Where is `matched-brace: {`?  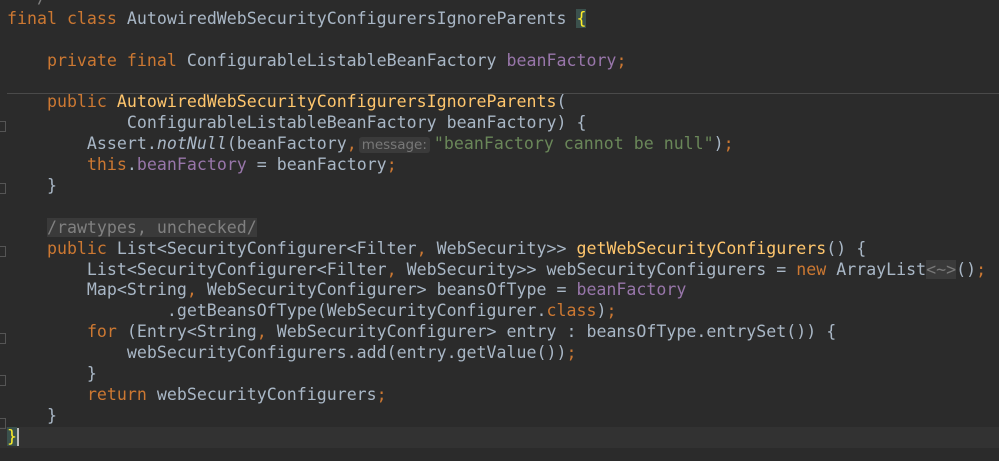
matched-brace: { is located at coordinates (581, 18).